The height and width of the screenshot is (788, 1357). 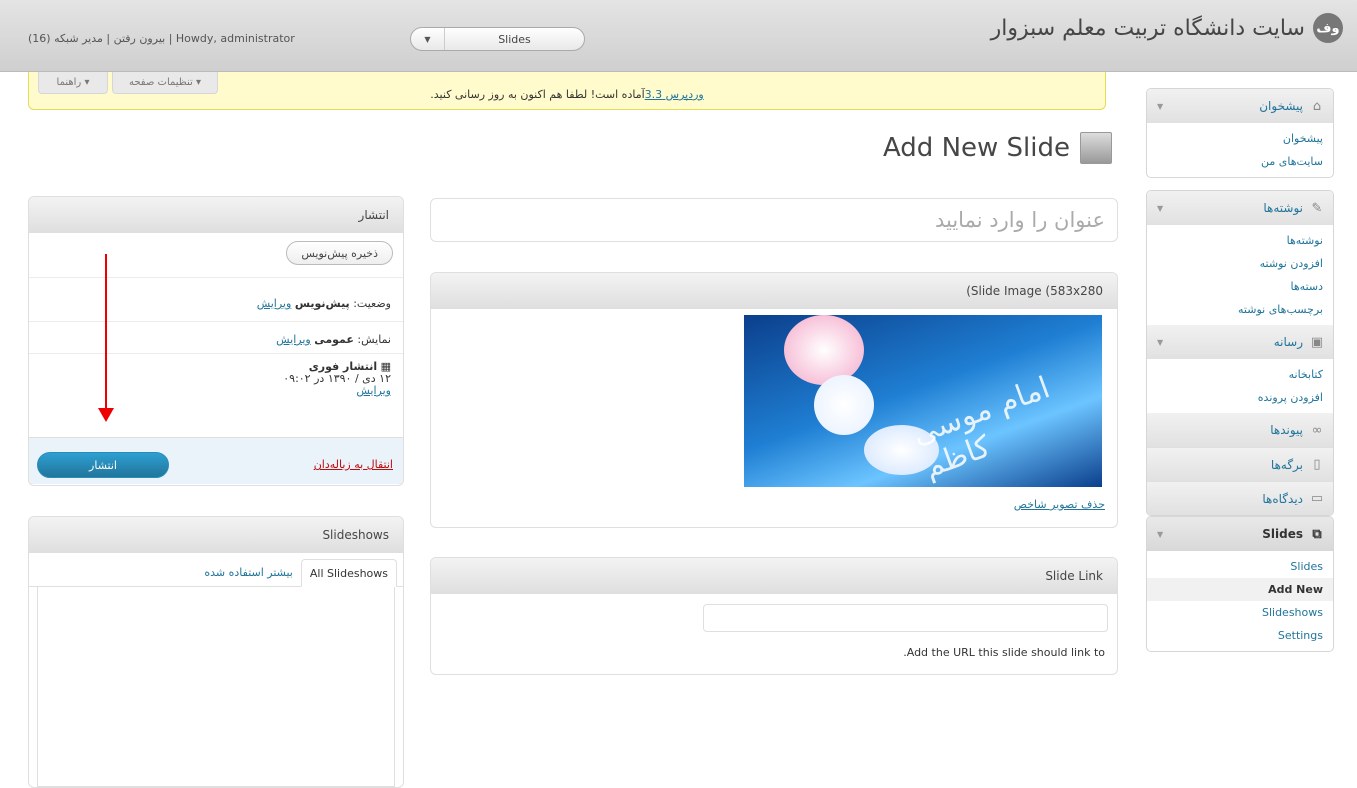 What do you see at coordinates (1240, 464) in the screenshot?
I see `menu-item-pages: ▯ برگه‌ها` at bounding box center [1240, 464].